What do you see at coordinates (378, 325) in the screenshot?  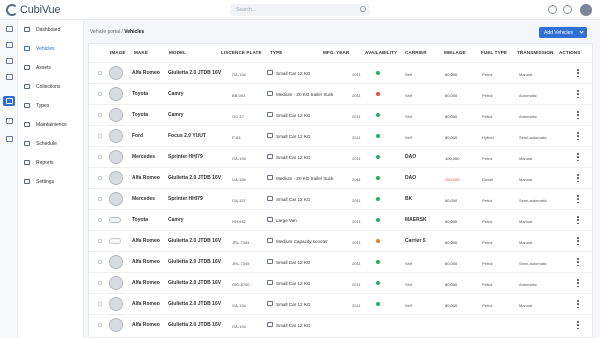 I see `availability-status-dot` at bounding box center [378, 325].